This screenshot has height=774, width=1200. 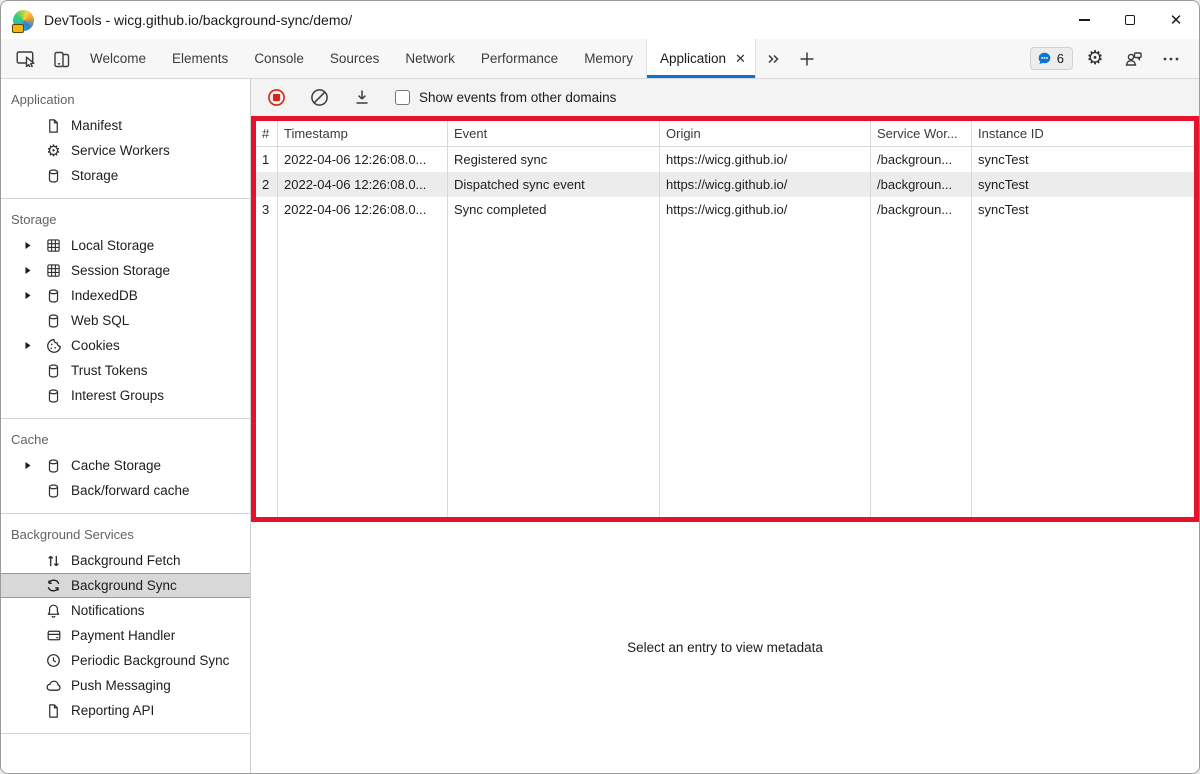 I want to click on sidebar-section-background-services: Background Services Background Fetch Bac, so click(x=125, y=624).